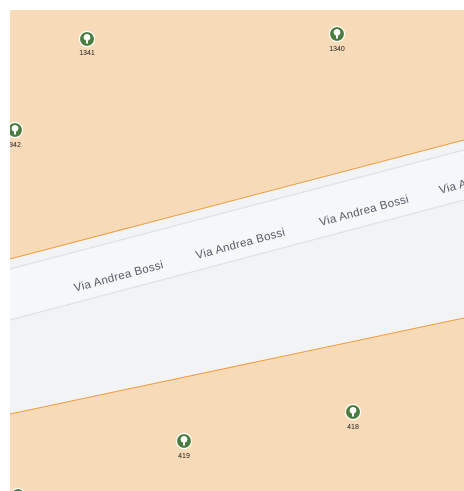  Describe the element at coordinates (337, 49) in the screenshot. I see `tree-marker-label: 1340` at that location.